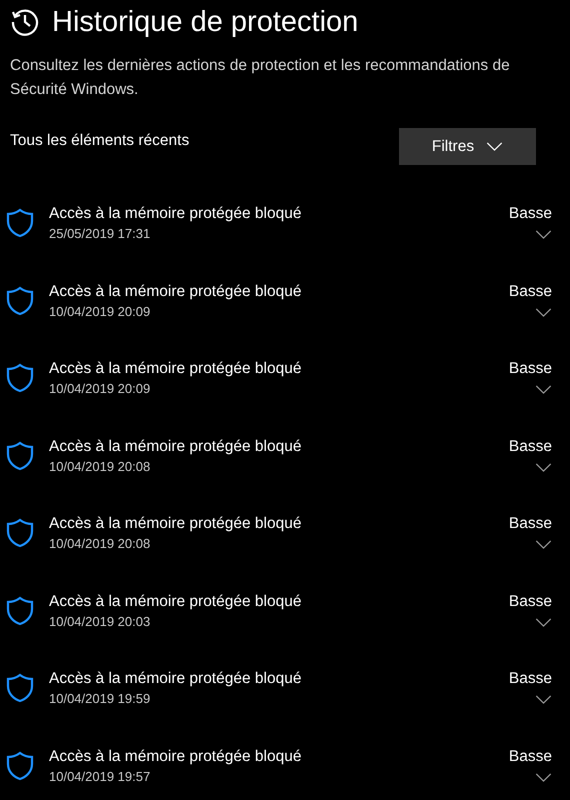 This screenshot has height=800, width=570. I want to click on page-title: Historique de protection, so click(205, 22).